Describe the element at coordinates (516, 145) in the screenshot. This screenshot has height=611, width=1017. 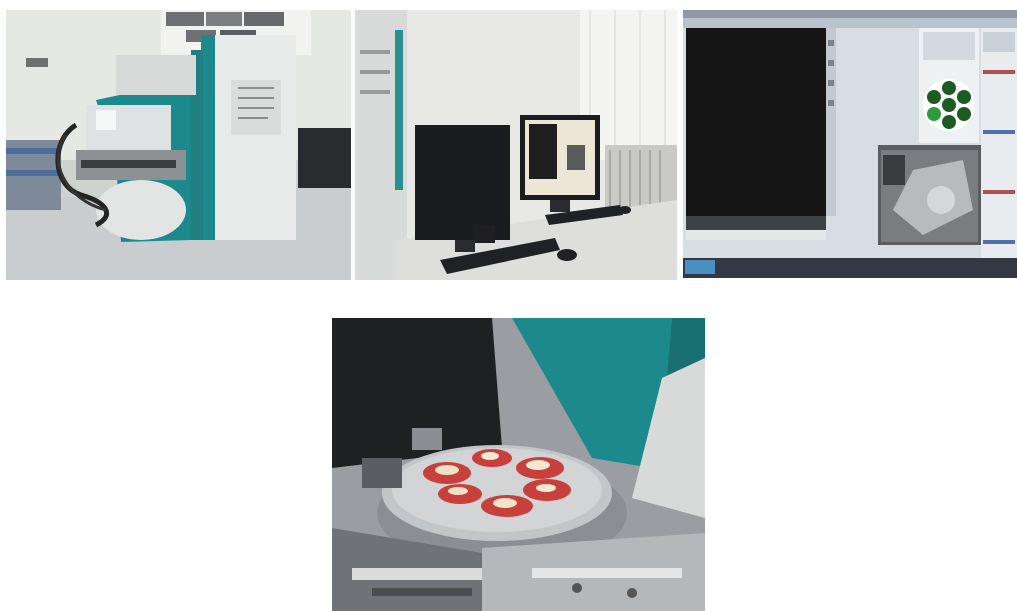
I see `photo-workstation` at that location.